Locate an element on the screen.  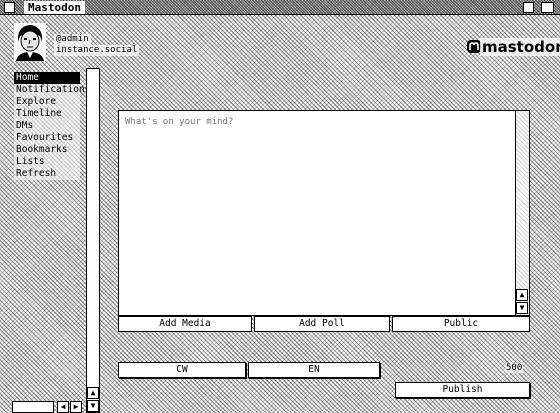
mastodon-logo-text: mastodon is located at coordinates (520, 47).